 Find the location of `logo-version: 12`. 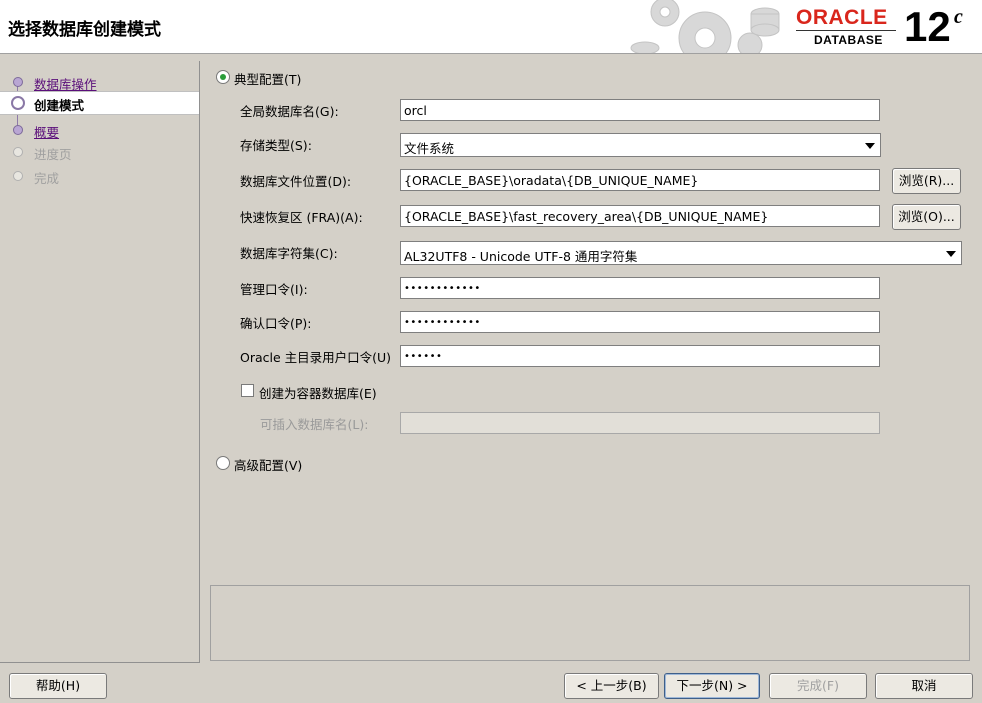

logo-version: 12 is located at coordinates (927, 26).